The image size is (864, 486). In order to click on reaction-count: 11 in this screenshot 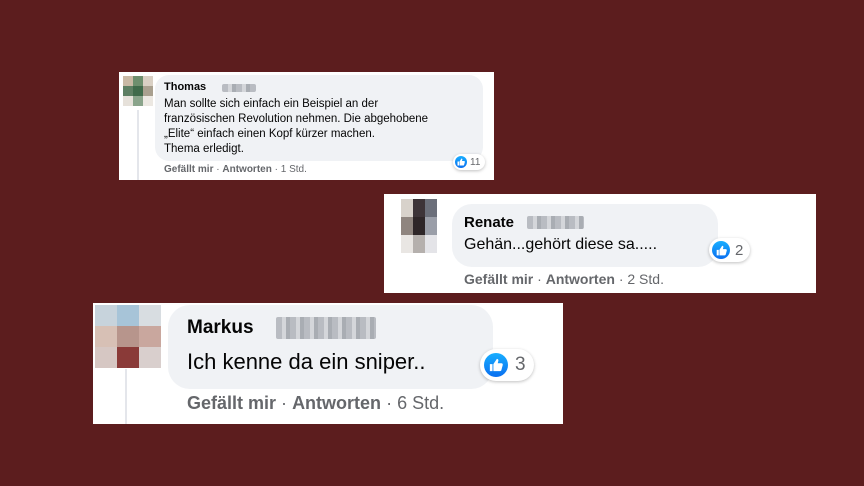, I will do `click(475, 162)`.